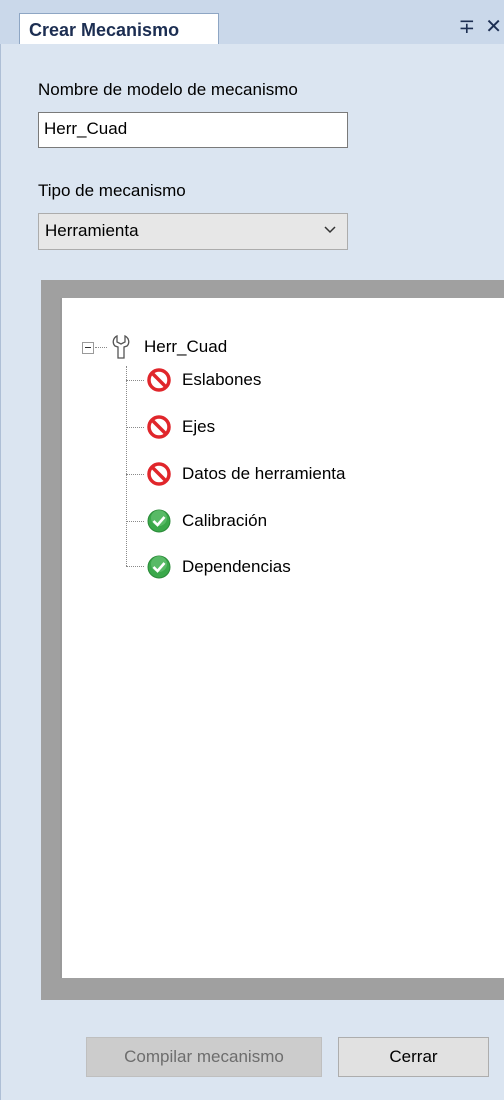 The width and height of the screenshot is (504, 1100). I want to click on tree-node-label: Eslabones, so click(222, 379).